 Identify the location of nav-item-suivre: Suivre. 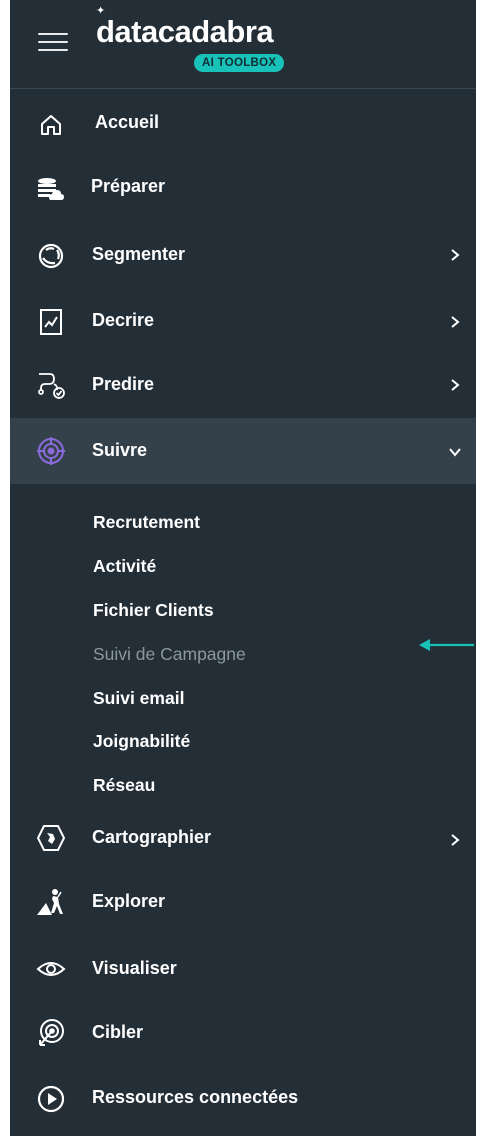
(243, 451).